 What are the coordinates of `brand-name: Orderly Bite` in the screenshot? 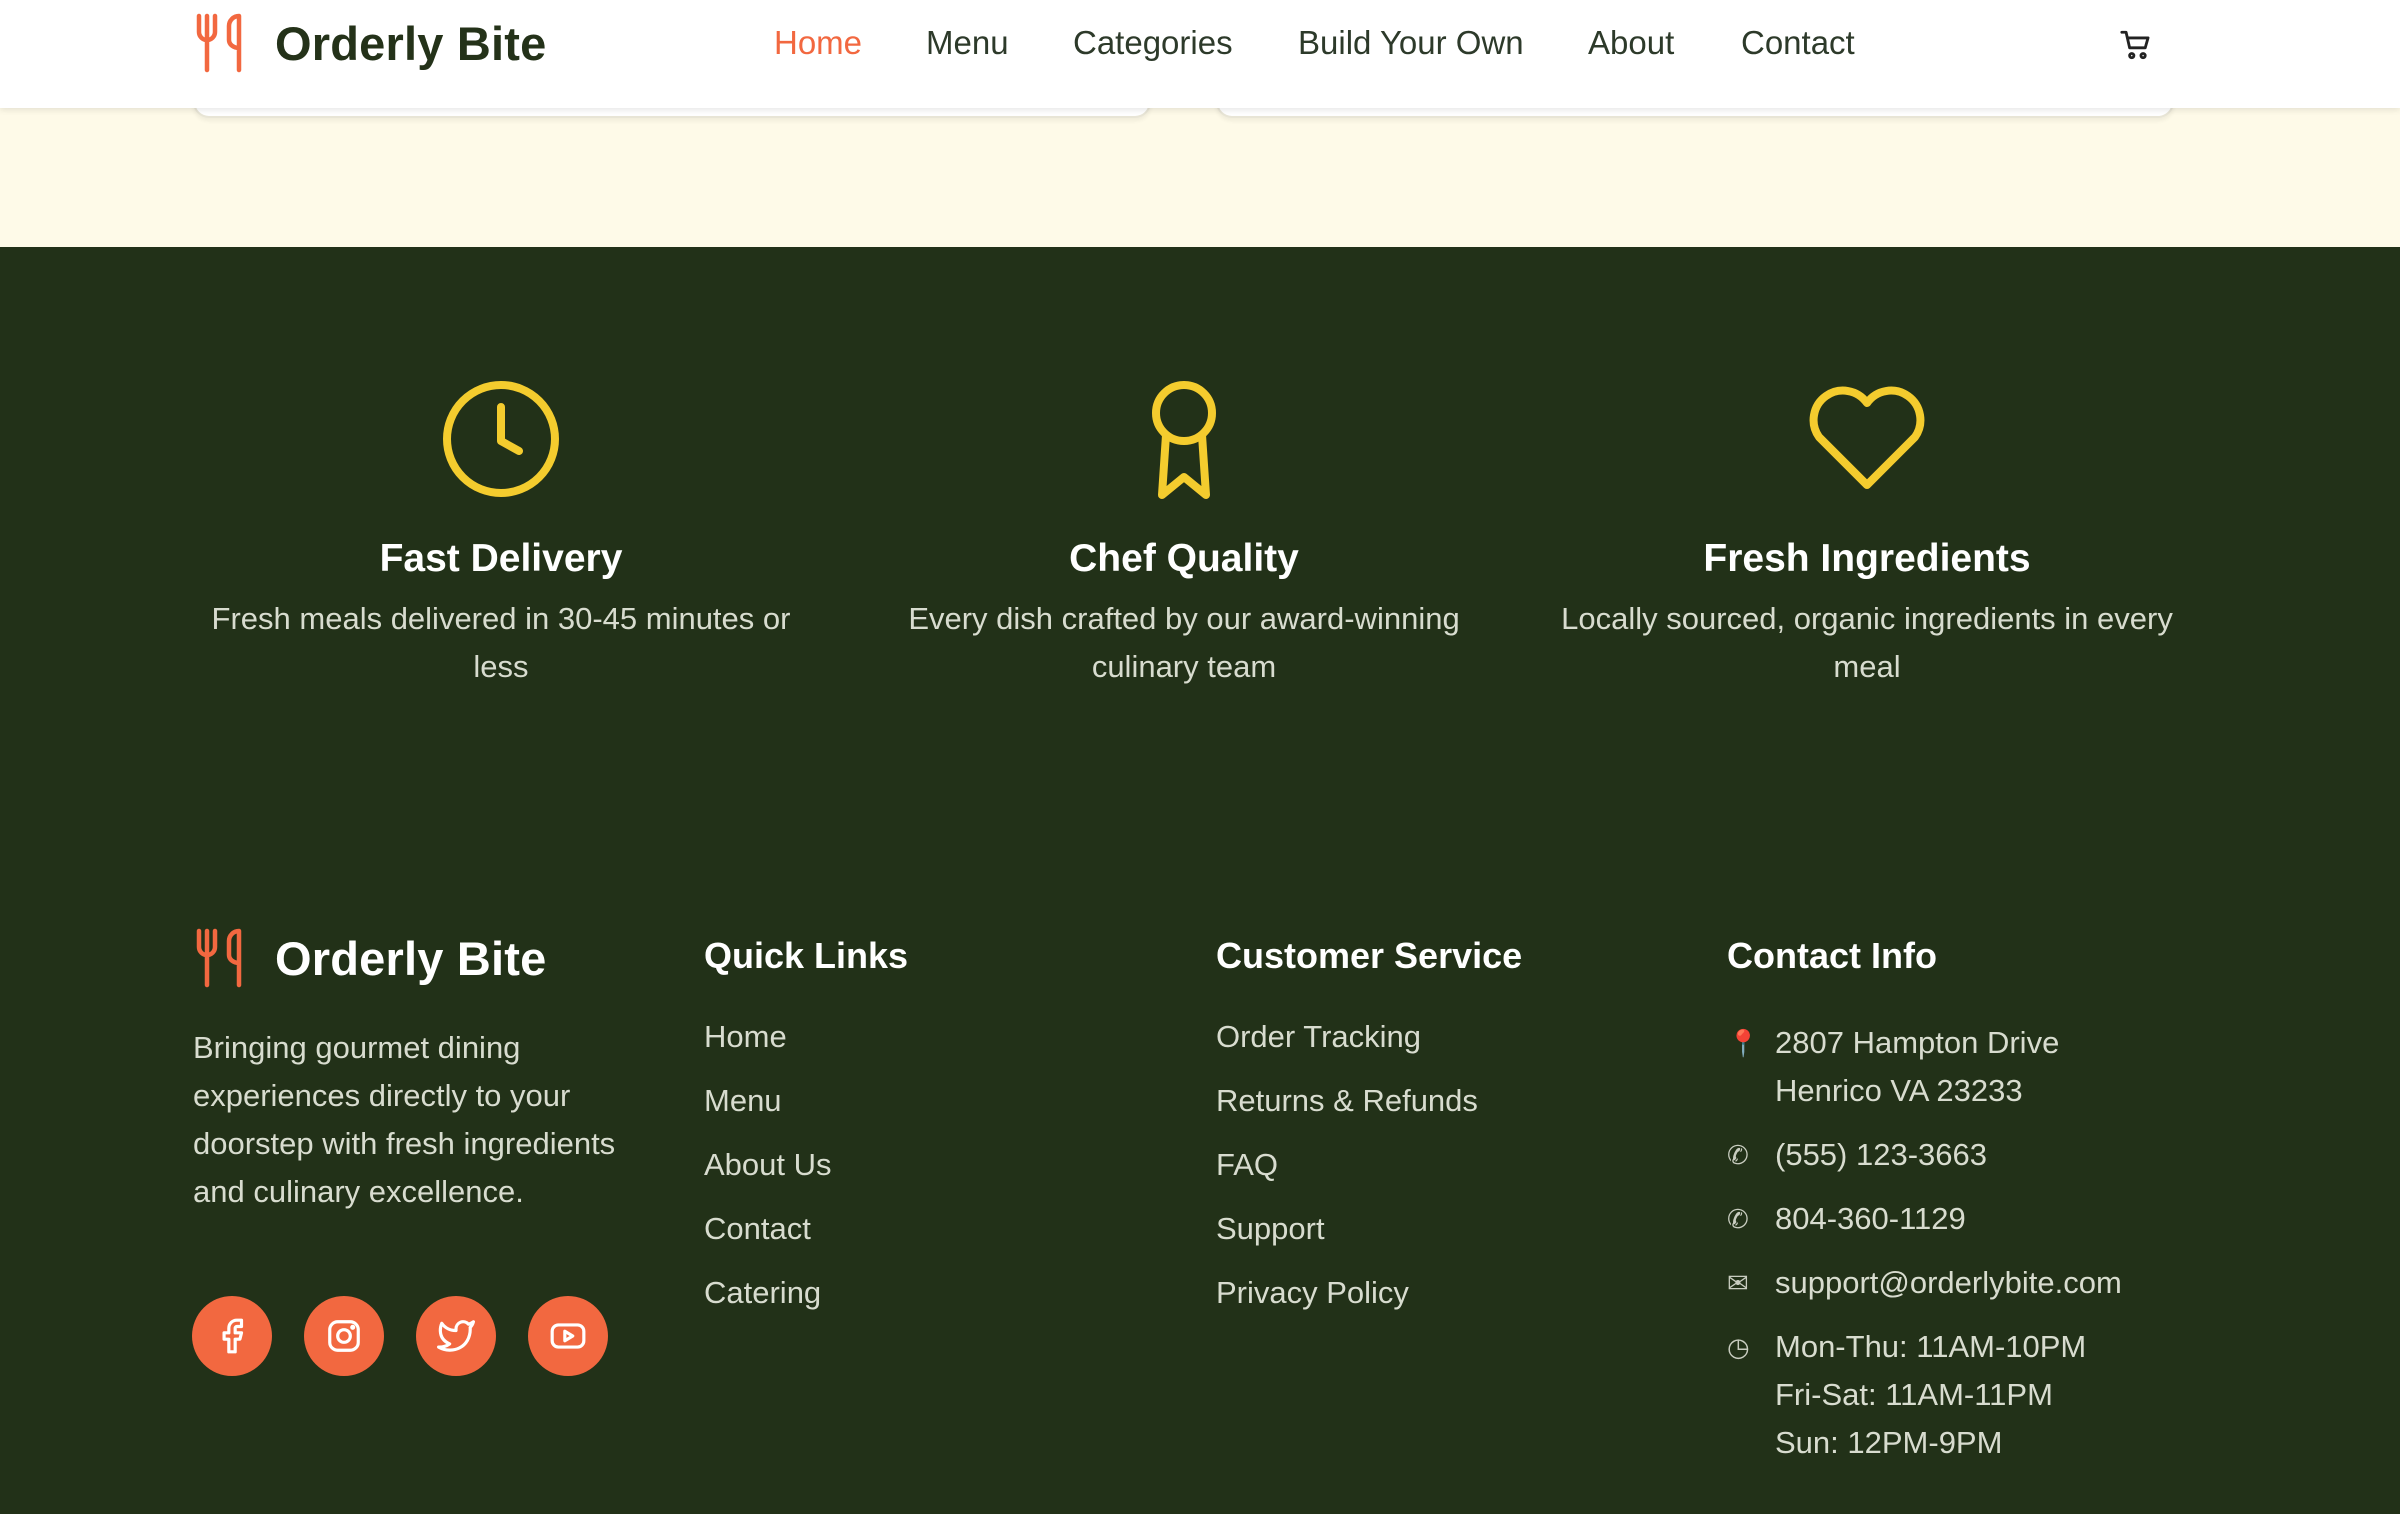 It's located at (411, 43).